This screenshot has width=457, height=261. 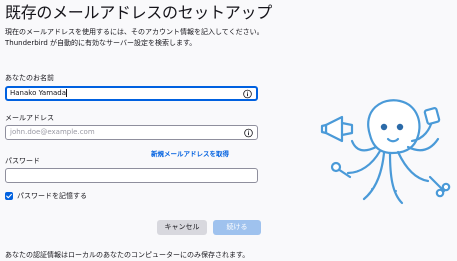 What do you see at coordinates (138, 12) in the screenshot?
I see `page-title: 既存のメールアドレスのセットアップ` at bounding box center [138, 12].